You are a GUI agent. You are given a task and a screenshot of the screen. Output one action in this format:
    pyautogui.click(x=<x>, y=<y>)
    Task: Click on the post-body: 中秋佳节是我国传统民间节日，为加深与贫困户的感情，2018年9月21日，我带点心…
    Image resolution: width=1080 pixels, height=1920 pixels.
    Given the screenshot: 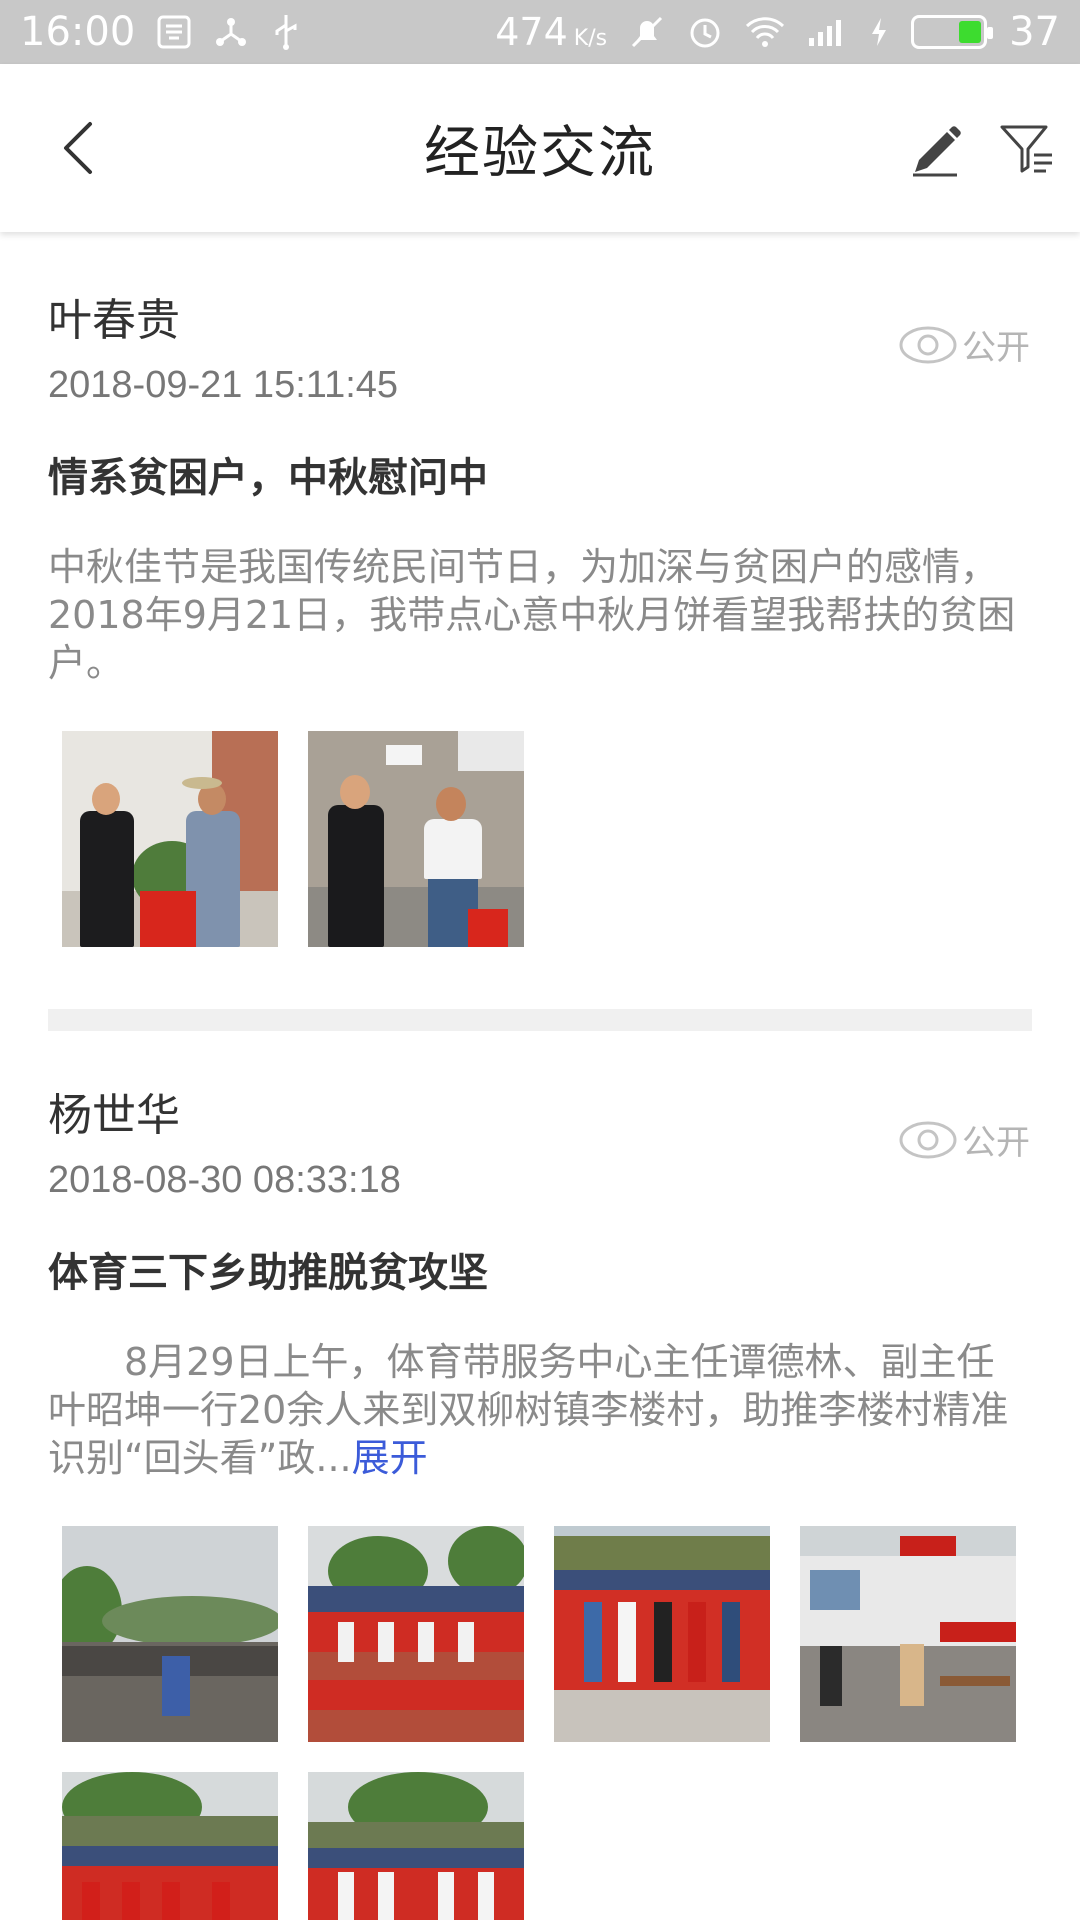 What is the action you would take?
    pyautogui.click(x=540, y=615)
    